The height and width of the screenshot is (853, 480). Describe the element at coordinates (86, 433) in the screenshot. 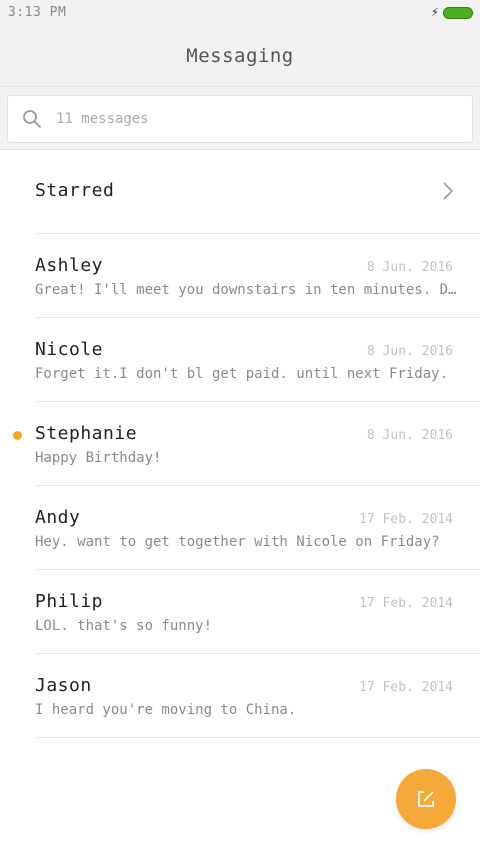

I see `contact-name: Stephanie` at that location.